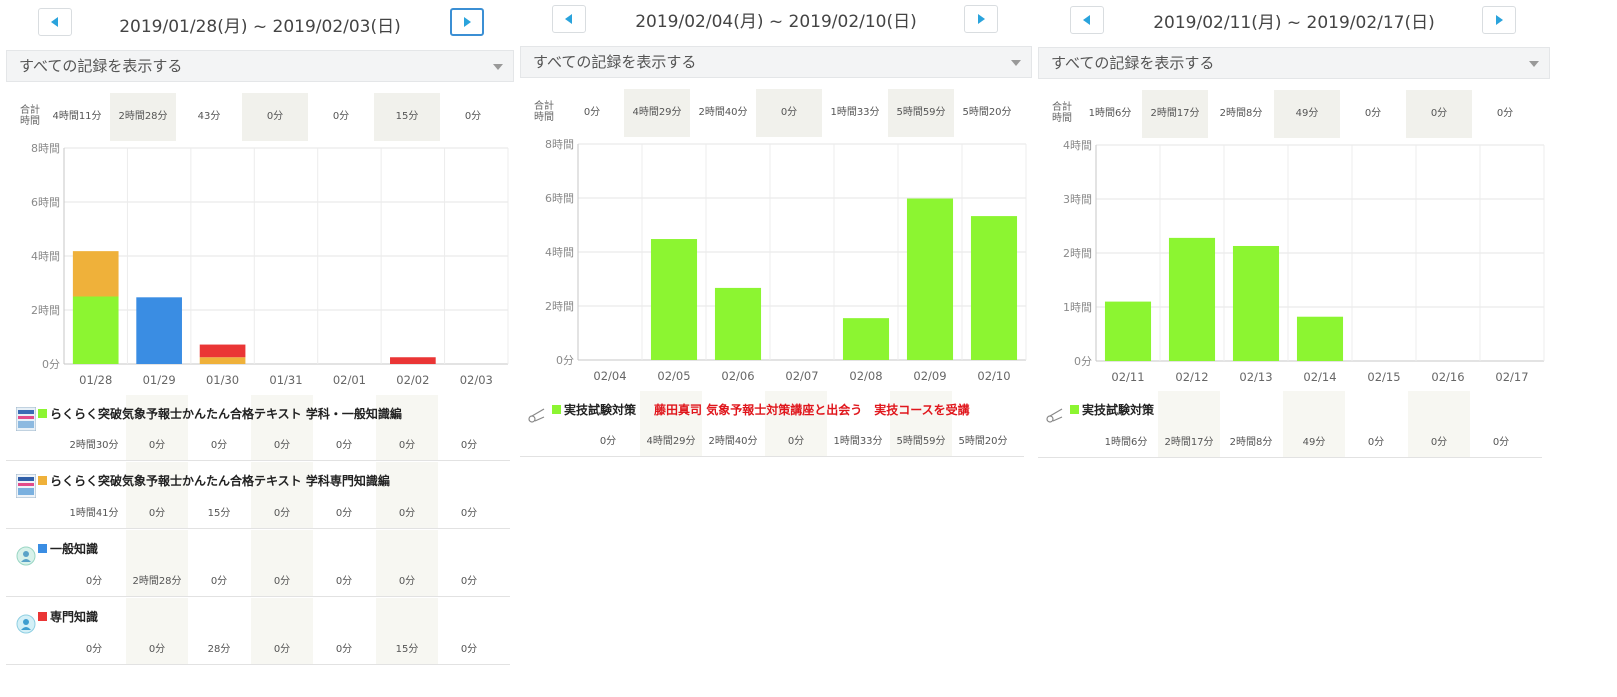 This screenshot has height=697, width=1617. I want to click on y-tick-label: 8時間, so click(45, 148).